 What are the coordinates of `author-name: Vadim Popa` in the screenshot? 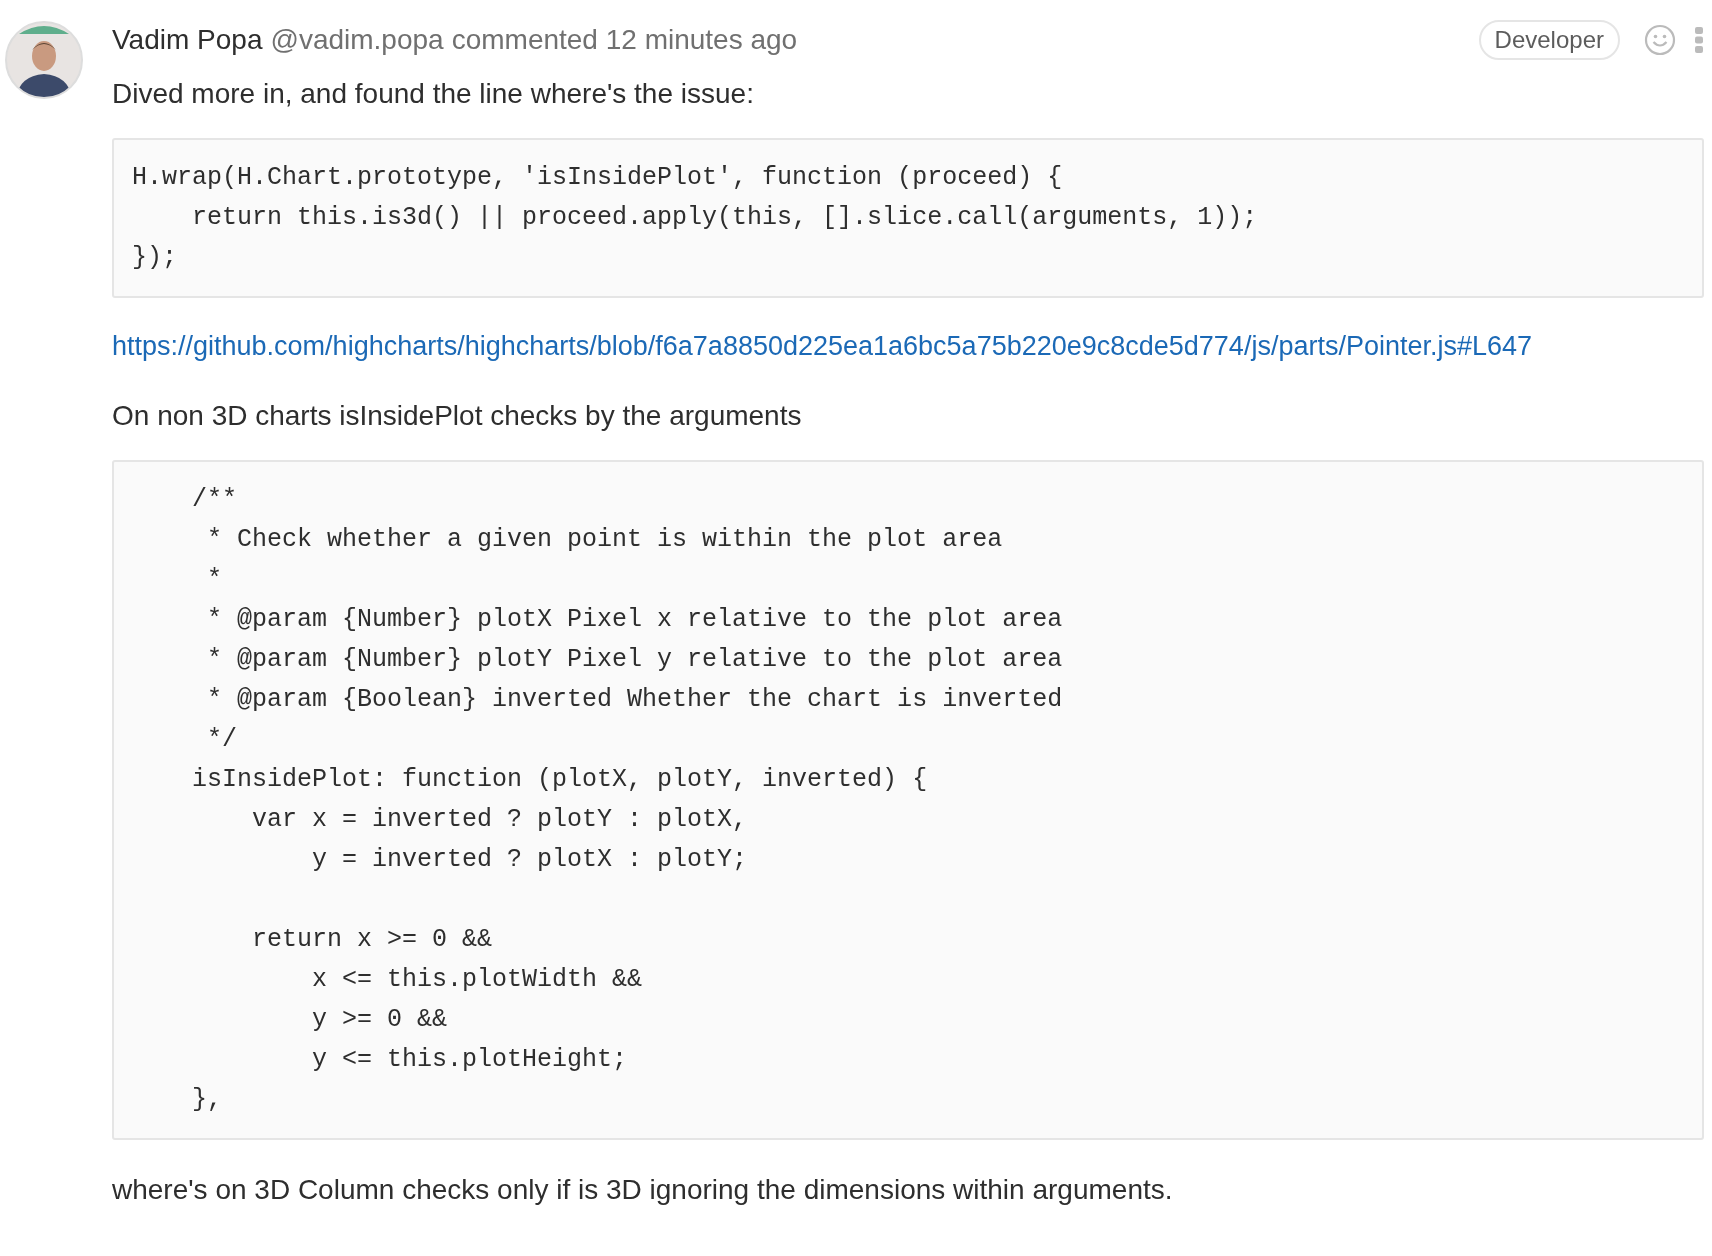 It's located at (187, 40).